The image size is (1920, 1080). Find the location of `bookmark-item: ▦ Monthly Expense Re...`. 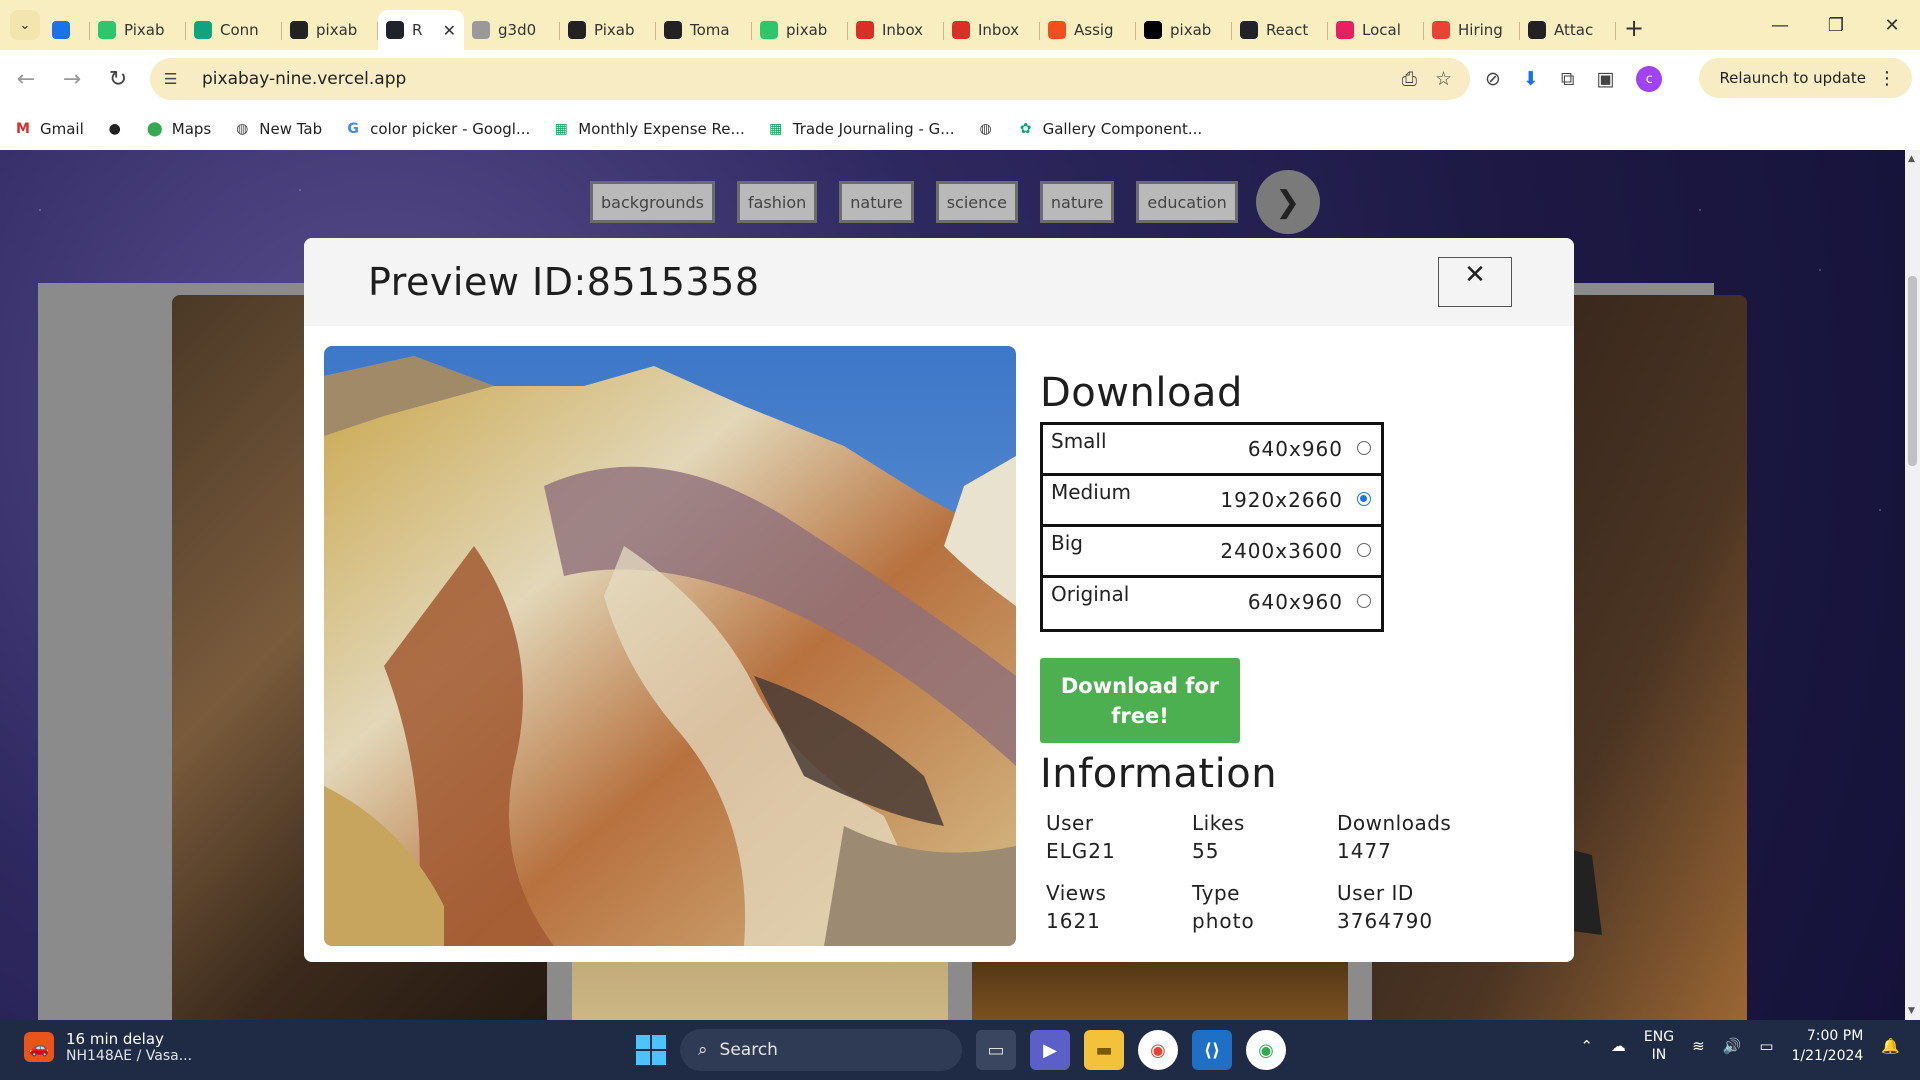

bookmark-item: ▦ Monthly Expense Re... is located at coordinates (648, 129).